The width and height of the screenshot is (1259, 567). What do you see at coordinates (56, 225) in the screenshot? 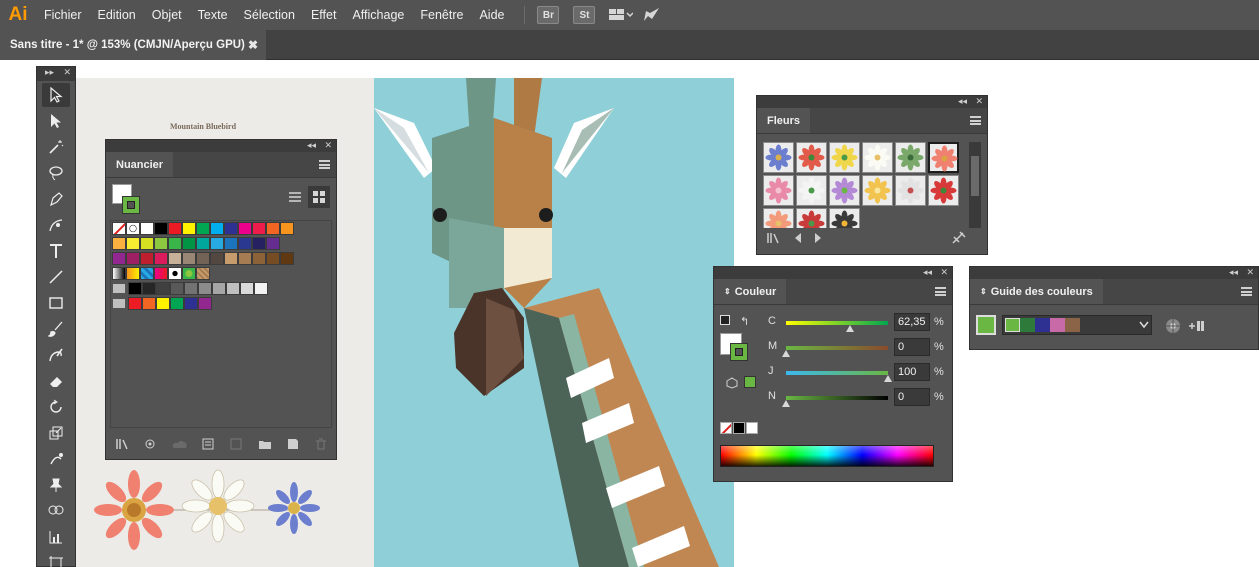
I see `curvature-tool` at bounding box center [56, 225].